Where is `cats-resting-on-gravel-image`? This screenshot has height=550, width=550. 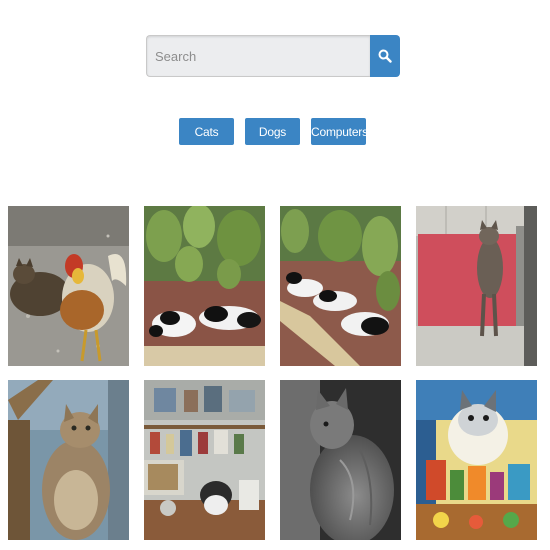
cats-resting-on-gravel-image is located at coordinates (340, 286).